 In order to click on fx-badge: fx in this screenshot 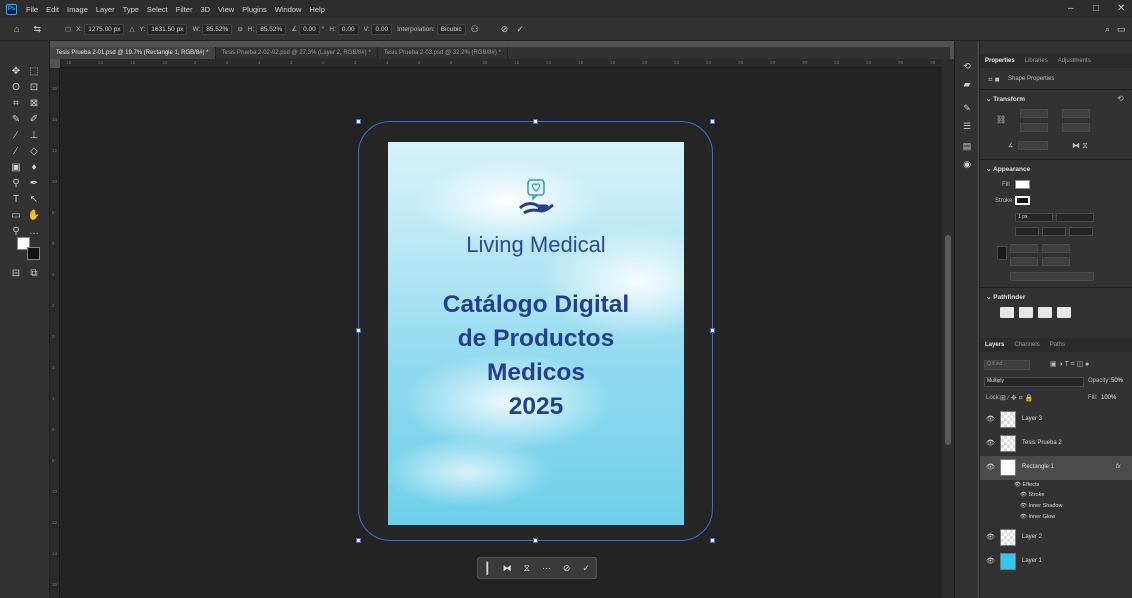, I will do `click(1118, 467)`.